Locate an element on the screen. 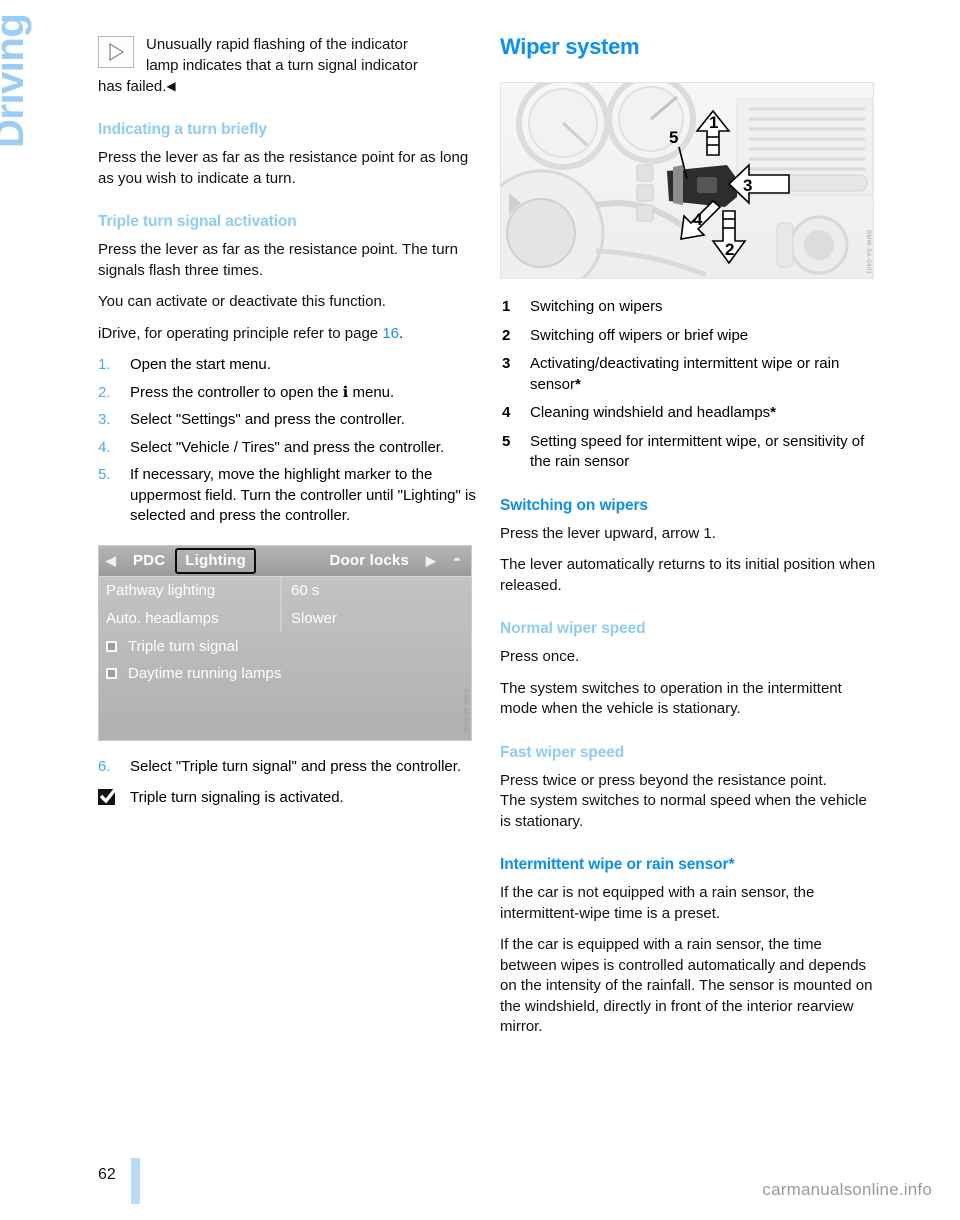 The image size is (960, 1220). activated-status-line: Triple turn signaling is activated. is located at coordinates (287, 797).